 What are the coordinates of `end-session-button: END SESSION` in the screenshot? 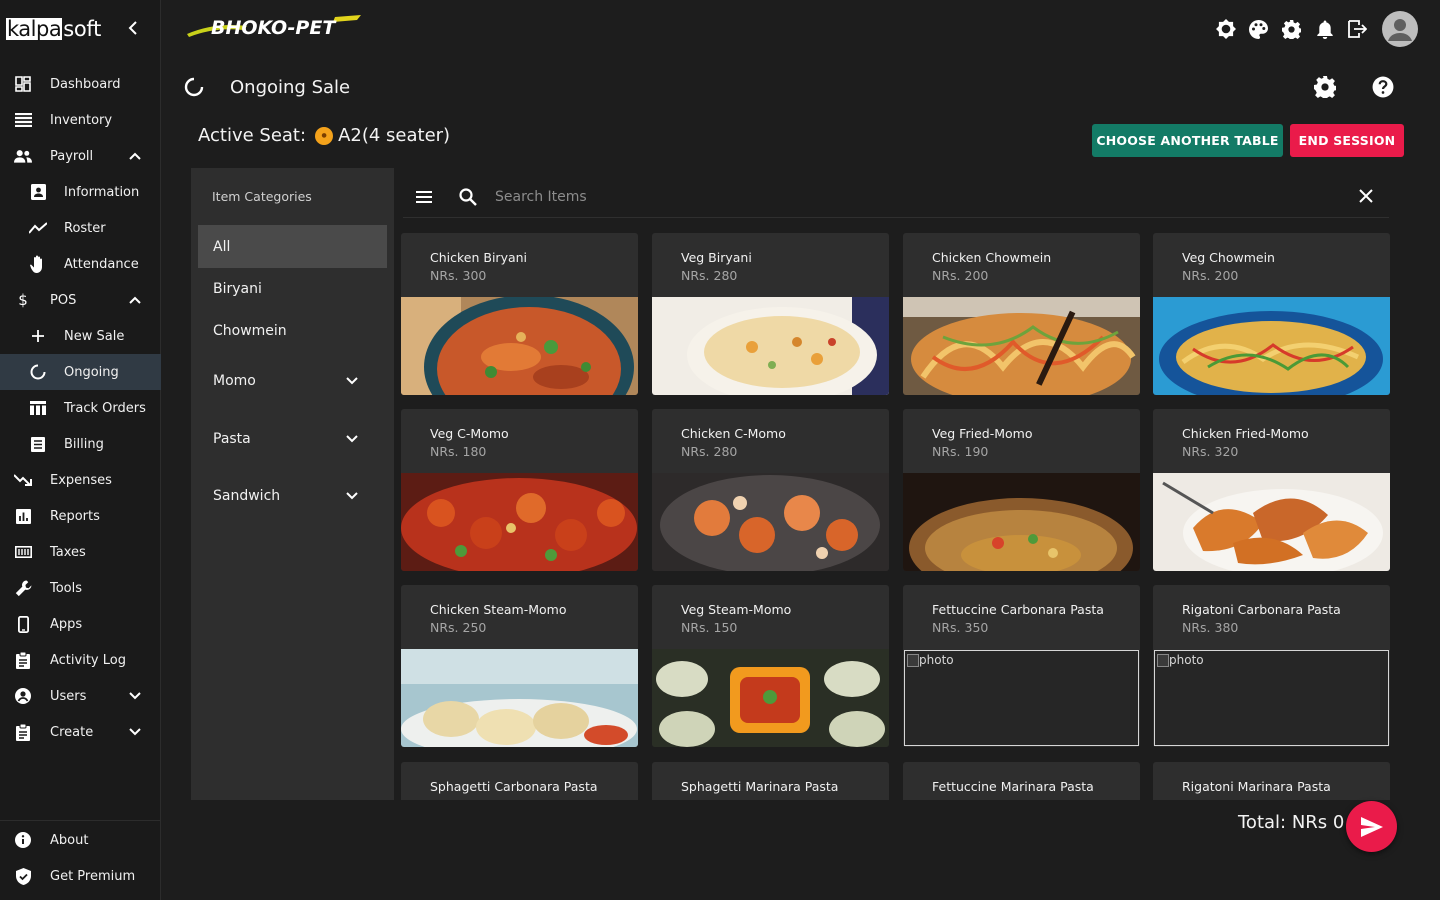 It's located at (1347, 140).